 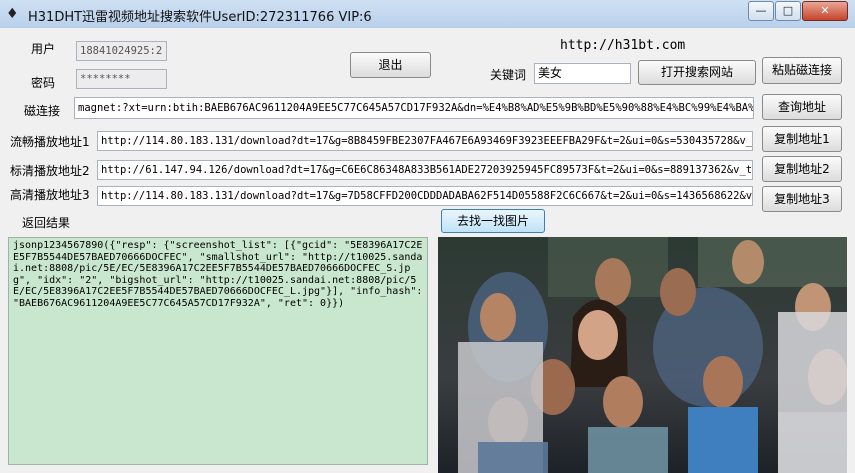 What do you see at coordinates (788, 11) in the screenshot?
I see `maximize-icon: □` at bounding box center [788, 11].